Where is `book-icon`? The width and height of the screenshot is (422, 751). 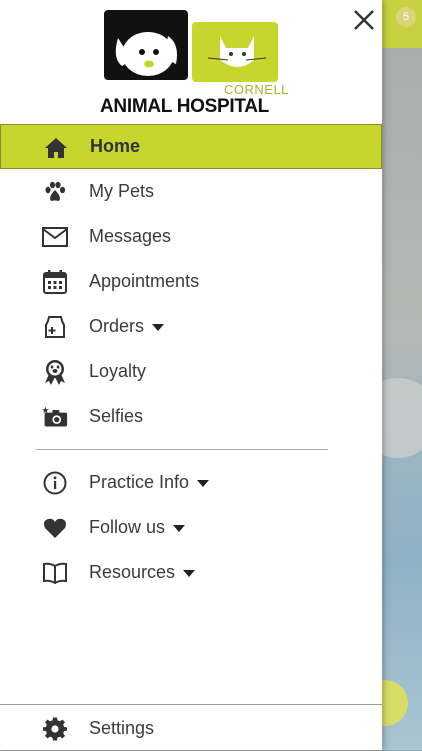
book-icon is located at coordinates (55, 573).